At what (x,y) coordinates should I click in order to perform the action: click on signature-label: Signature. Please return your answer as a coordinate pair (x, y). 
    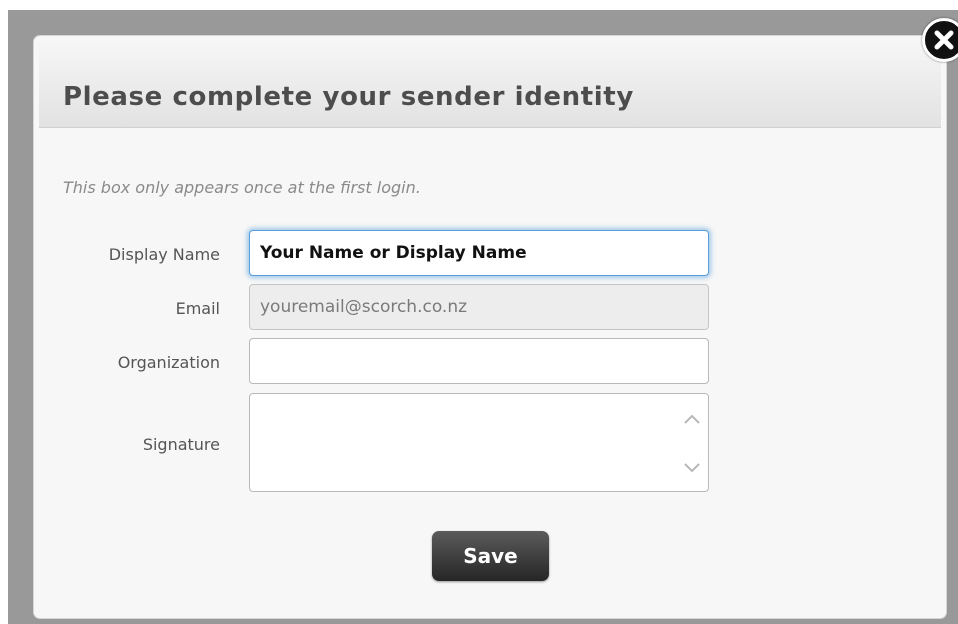
    Looking at the image, I should click on (181, 444).